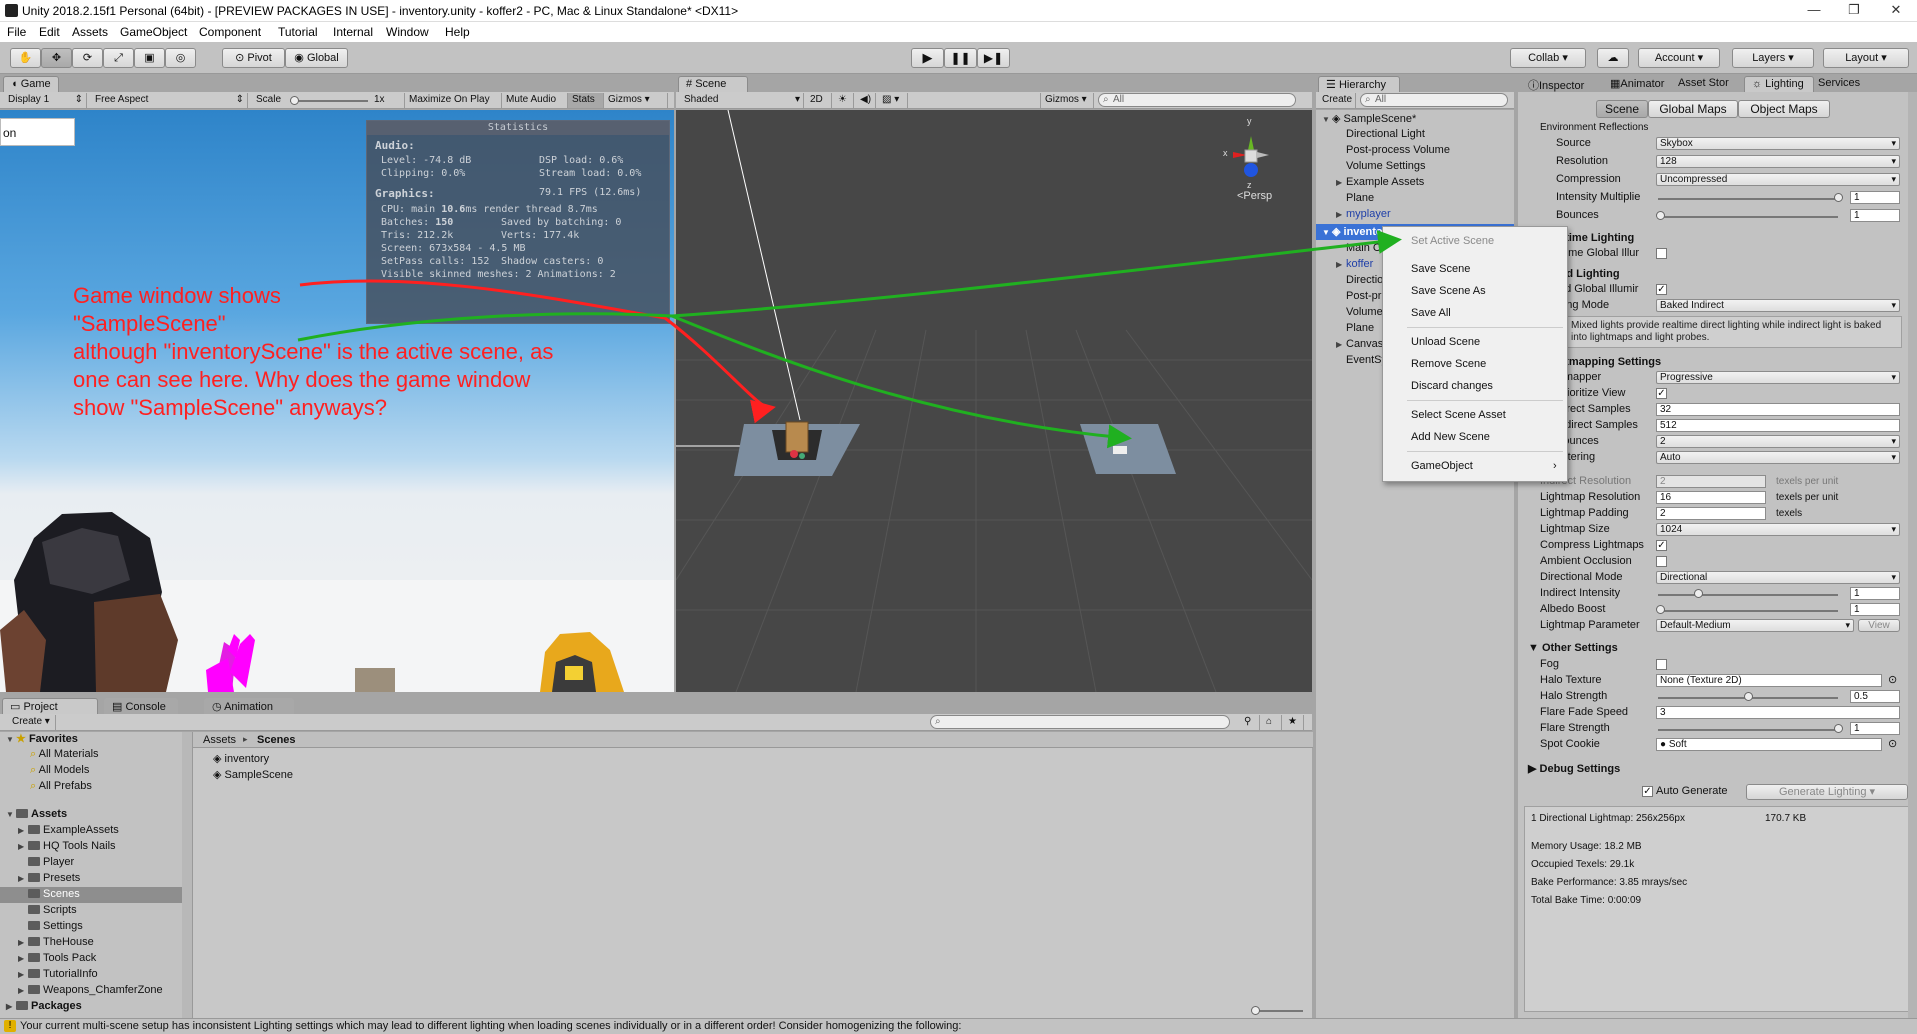 This screenshot has width=1917, height=1034. Describe the element at coordinates (118, 58) in the screenshot. I see `scale-tool-button: ⤢` at that location.